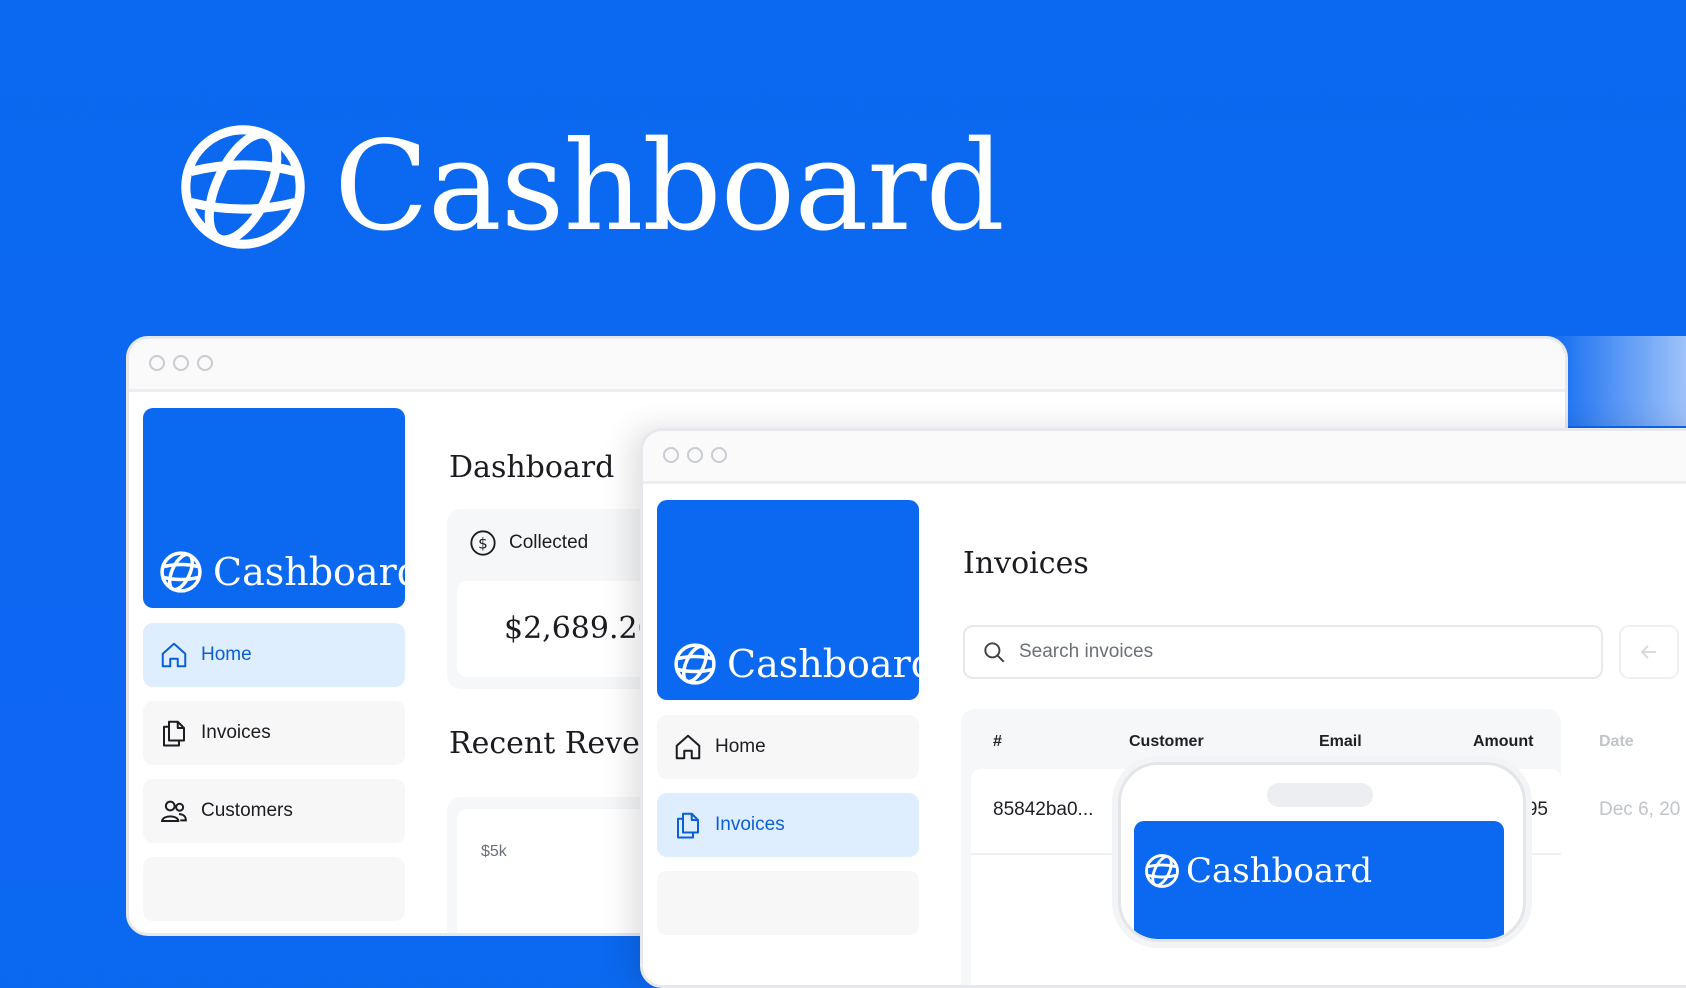 This screenshot has width=1686, height=988. What do you see at coordinates (1086, 652) in the screenshot?
I see `search-input: Search invoices` at bounding box center [1086, 652].